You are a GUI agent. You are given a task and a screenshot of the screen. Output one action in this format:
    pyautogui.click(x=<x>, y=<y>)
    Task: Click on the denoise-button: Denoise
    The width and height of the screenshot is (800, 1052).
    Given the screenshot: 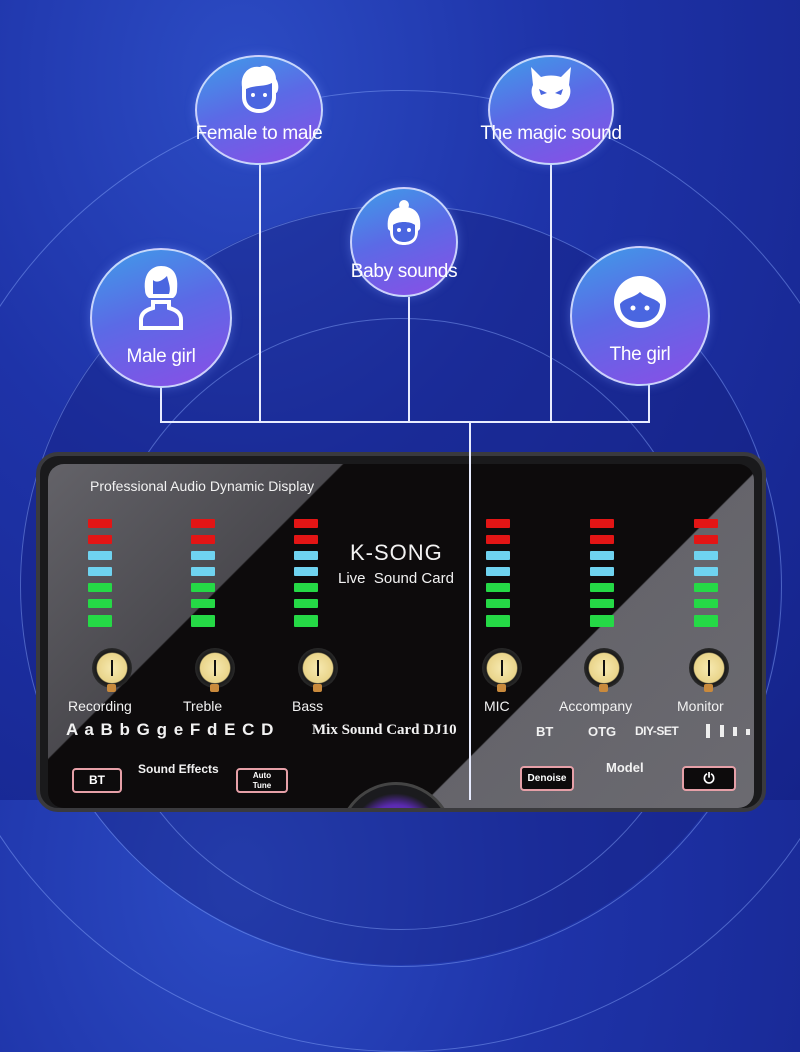 What is the action you would take?
    pyautogui.click(x=547, y=778)
    